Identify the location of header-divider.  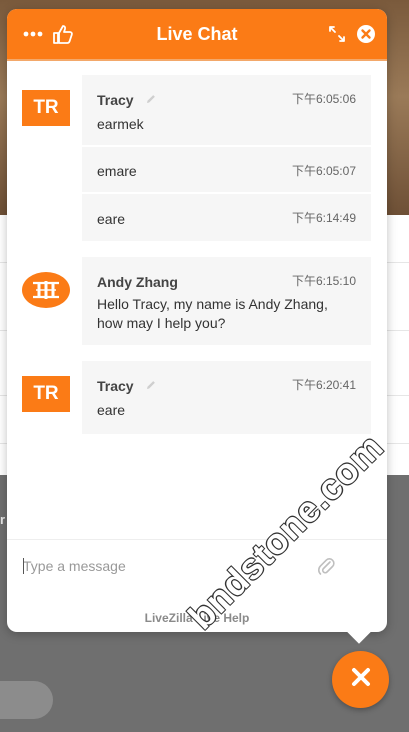
(197, 60).